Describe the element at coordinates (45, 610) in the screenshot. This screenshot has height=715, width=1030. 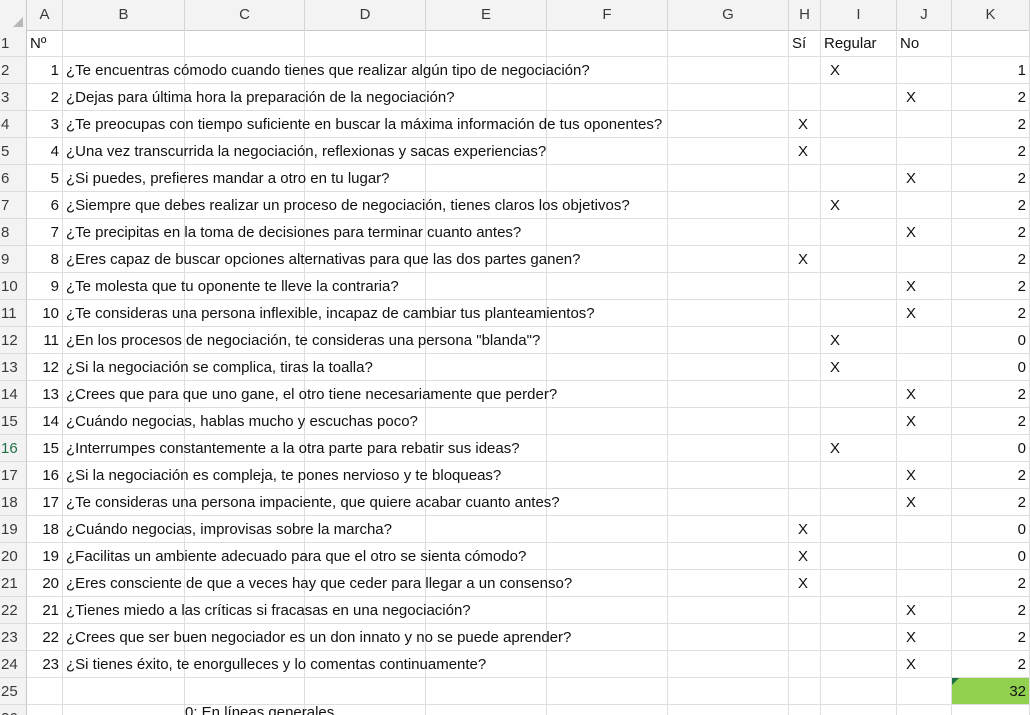
I see `cell-question-number: 21` at that location.